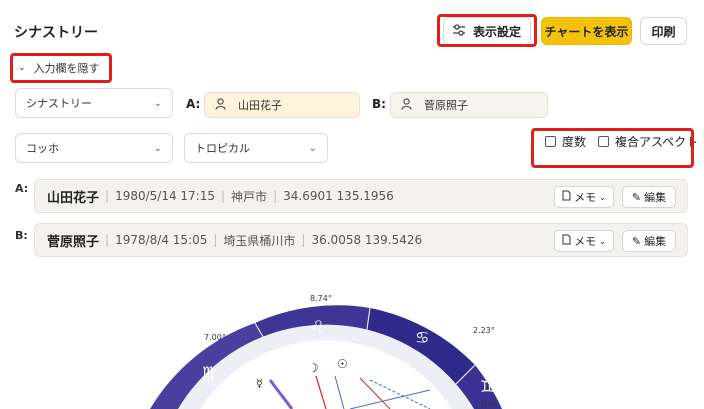 The height and width of the screenshot is (409, 704). Describe the element at coordinates (321, 298) in the screenshot. I see `degree-label-top: 8.74°` at that location.